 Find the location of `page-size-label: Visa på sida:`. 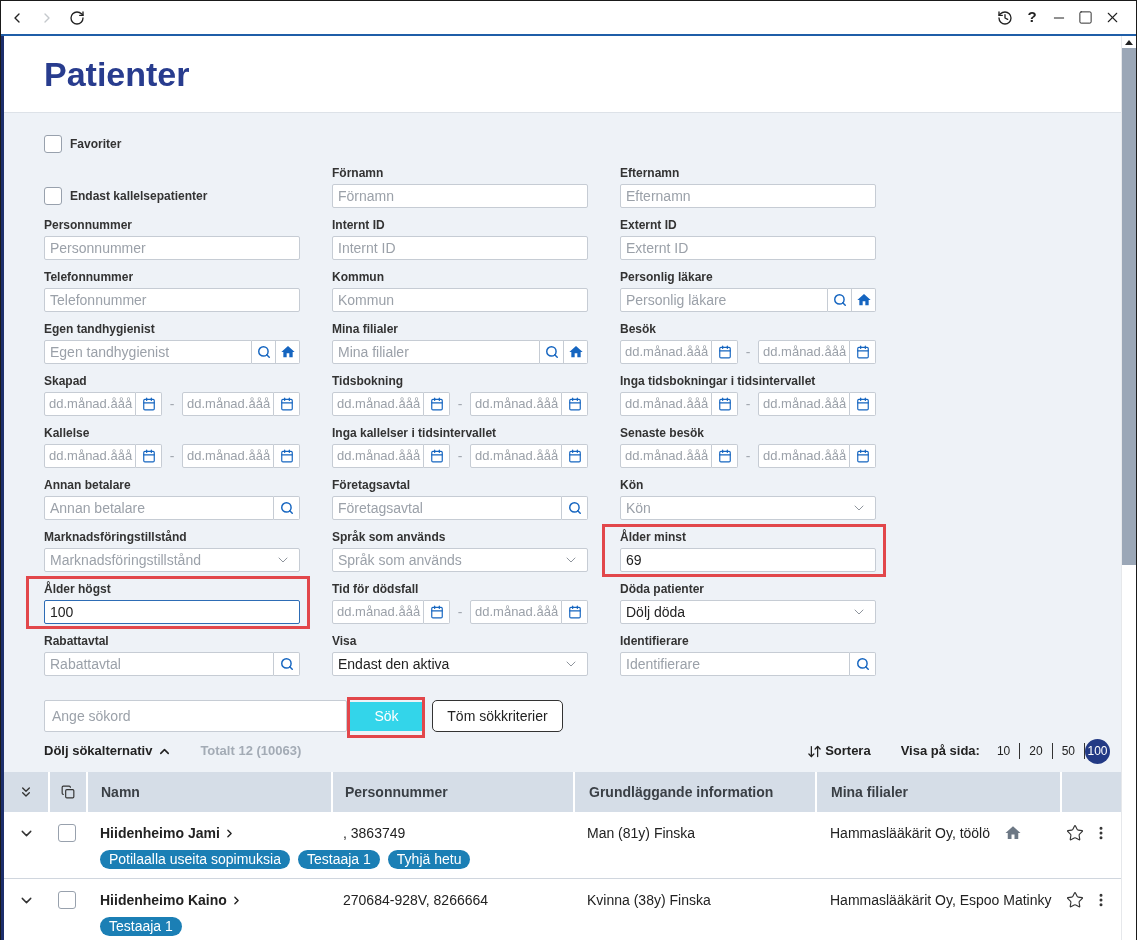

page-size-label: Visa på sida: is located at coordinates (940, 751).